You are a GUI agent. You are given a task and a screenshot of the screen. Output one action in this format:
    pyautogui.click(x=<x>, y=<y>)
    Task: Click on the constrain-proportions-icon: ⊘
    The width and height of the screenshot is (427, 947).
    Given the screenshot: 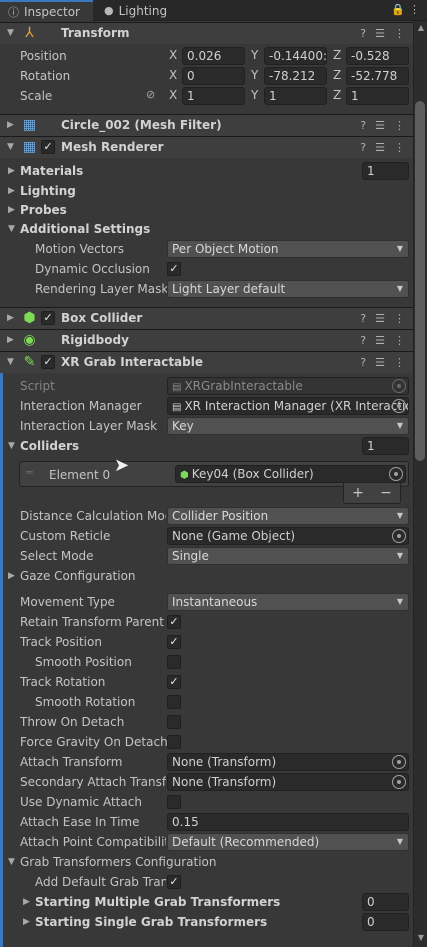 What is the action you would take?
    pyautogui.click(x=150, y=95)
    